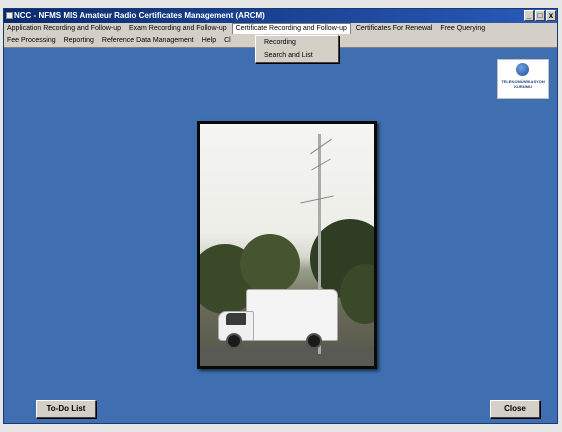  Describe the element at coordinates (9, 15) in the screenshot. I see `app-icon` at that location.